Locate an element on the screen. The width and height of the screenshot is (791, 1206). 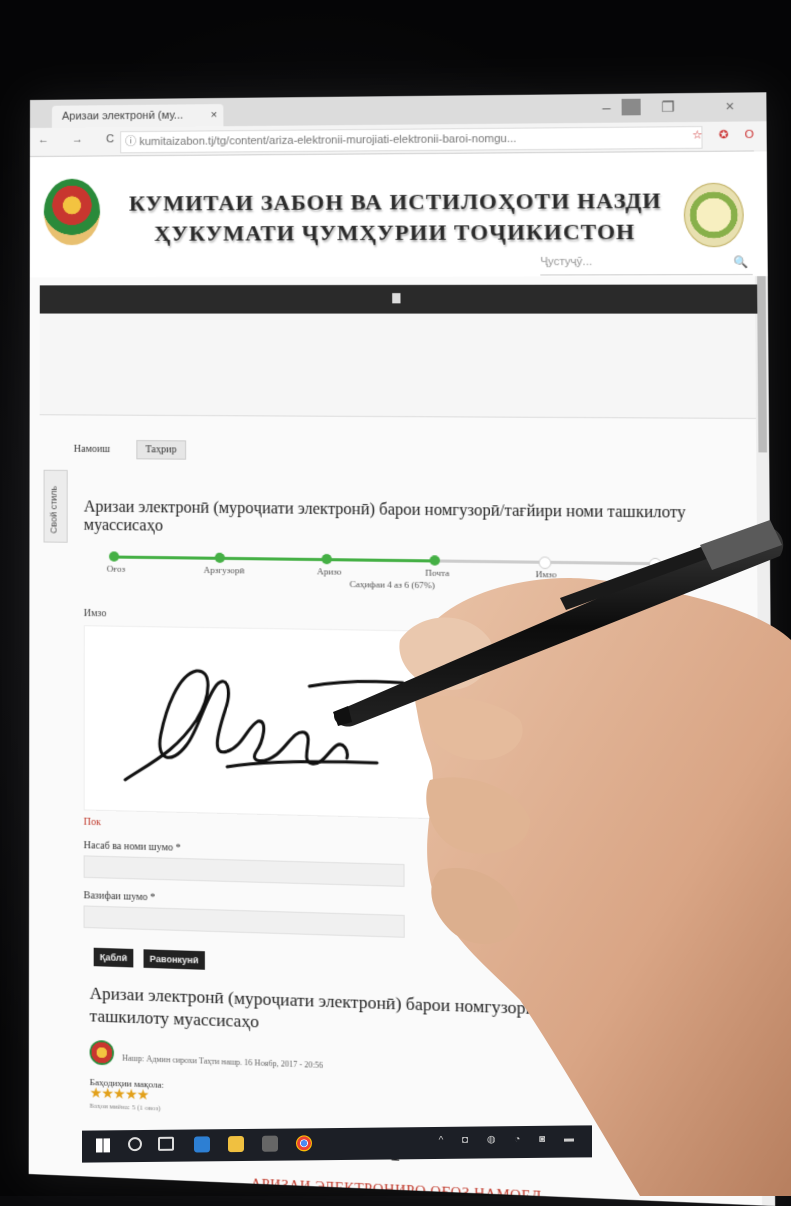
site-title-line2: ҲУКУМАТИ ҶУМҲУРИИ ТОҶИКИСТОН is located at coordinates (395, 232).